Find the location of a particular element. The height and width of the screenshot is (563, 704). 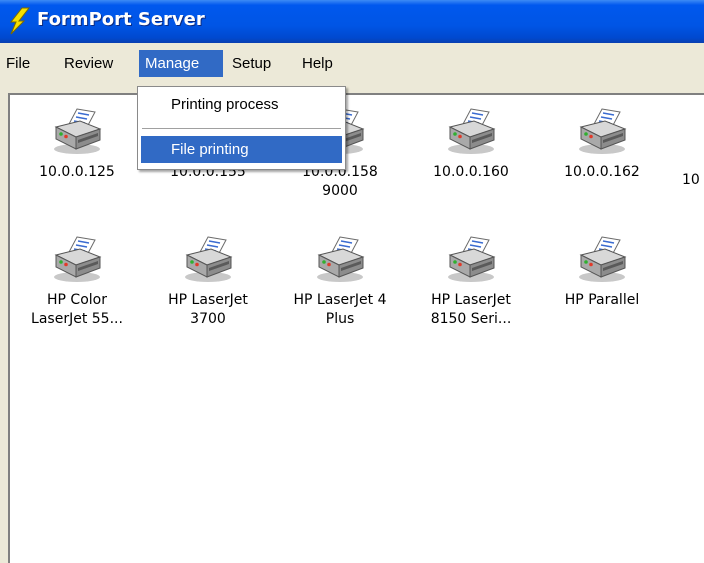

printer-item: 10.0.0.160 is located at coordinates (471, 144).